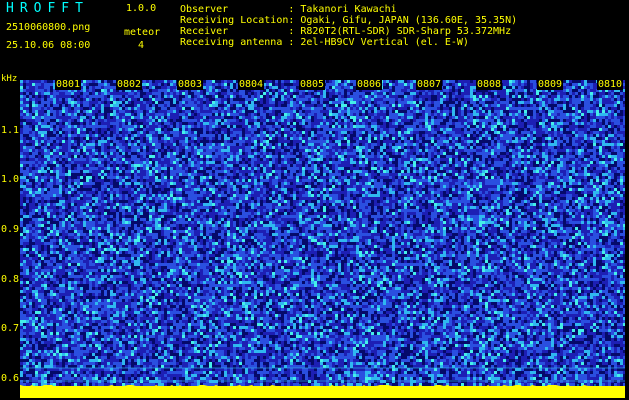 This screenshot has height=400, width=629. What do you see at coordinates (10, 328) in the screenshot?
I see `y-tick-label: 0.7` at bounding box center [10, 328].